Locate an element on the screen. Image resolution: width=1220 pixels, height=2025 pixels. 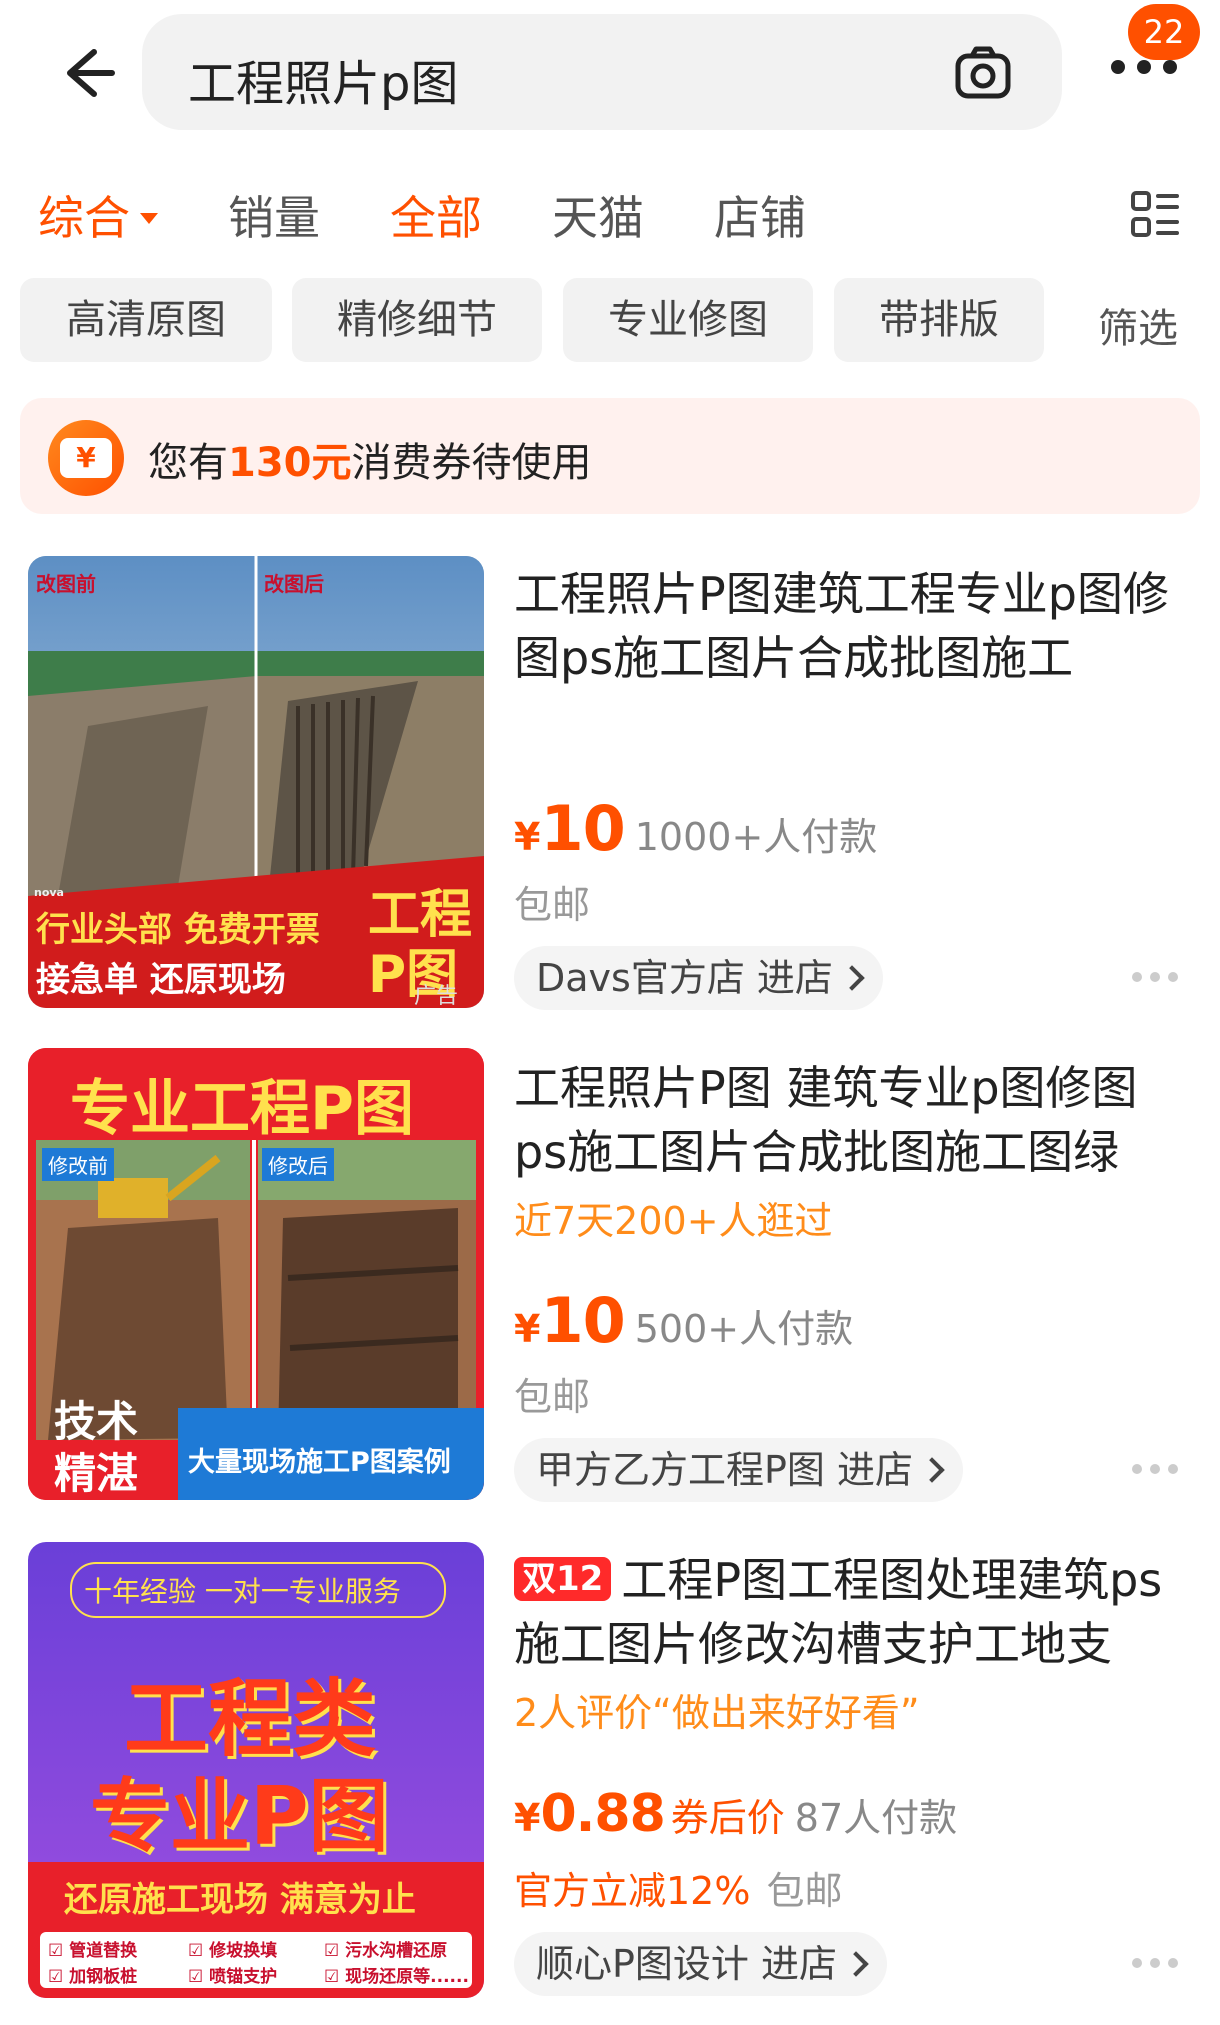
price-value: 0.88 is located at coordinates (602, 1814).